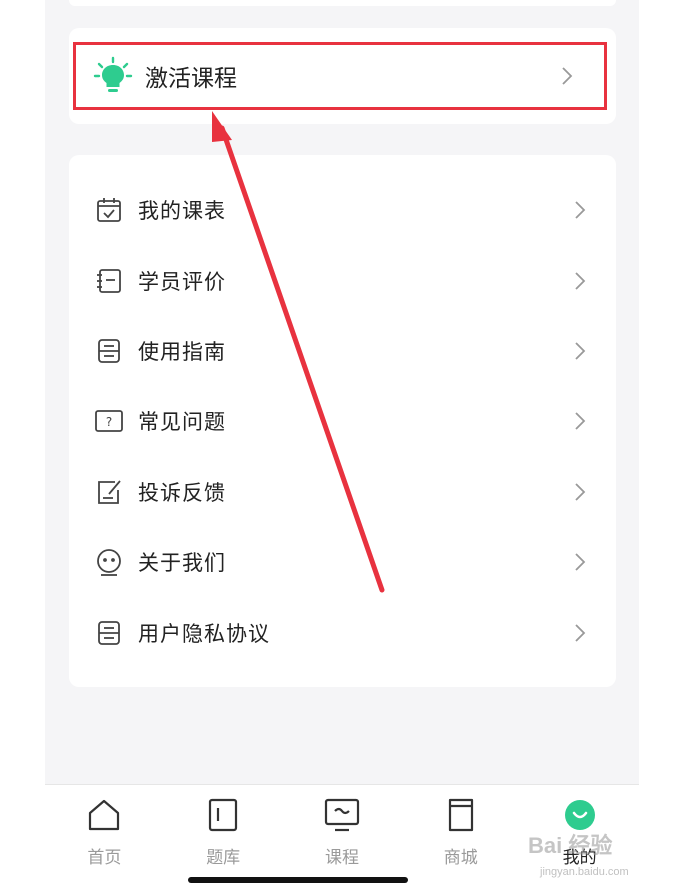 Image resolution: width=690 pixels, height=894 pixels. What do you see at coordinates (113, 76) in the screenshot?
I see `lightbulb-icon` at bounding box center [113, 76].